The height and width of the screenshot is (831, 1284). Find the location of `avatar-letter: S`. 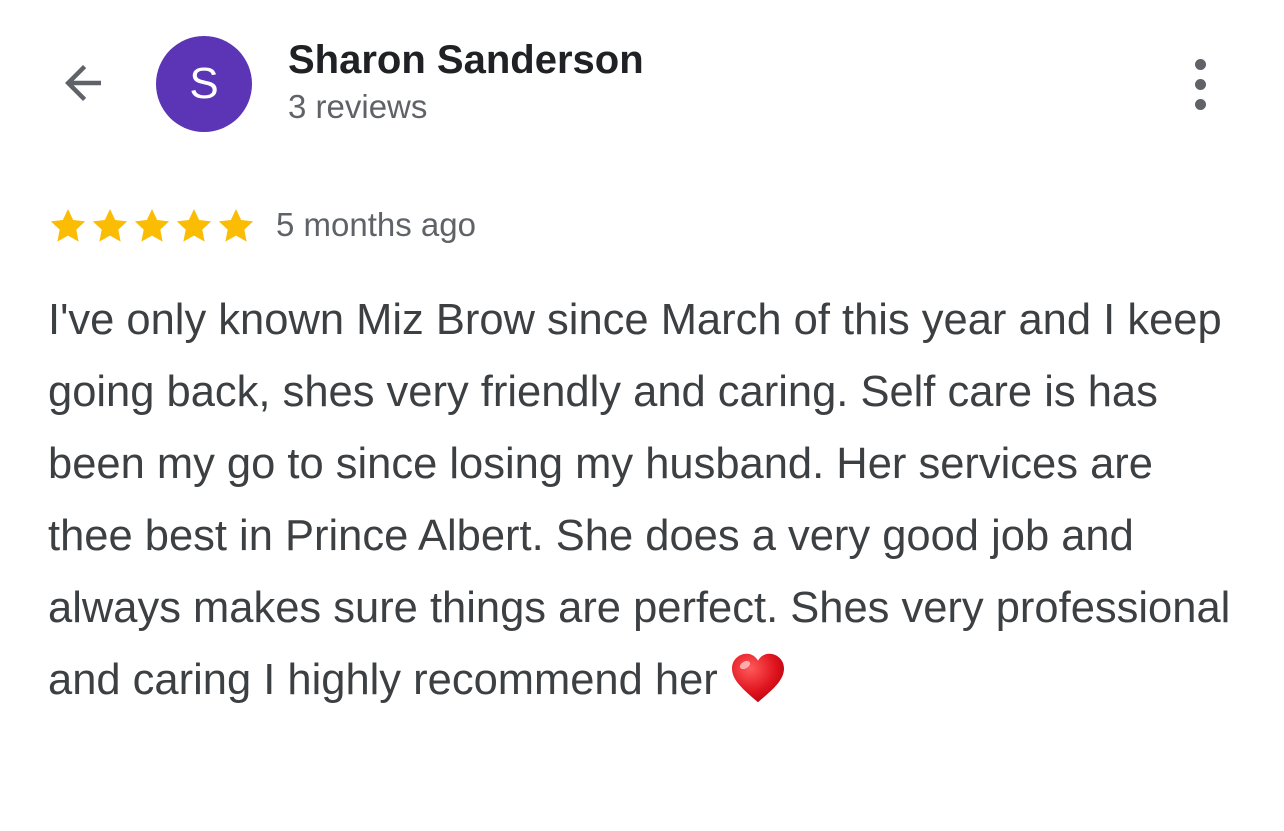

avatar-letter: S is located at coordinates (204, 83).